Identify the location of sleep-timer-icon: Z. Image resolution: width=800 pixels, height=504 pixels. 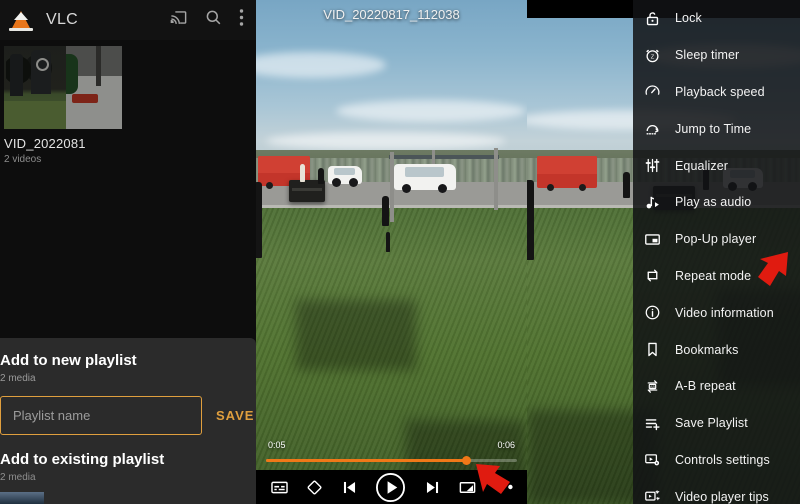
(652, 55).